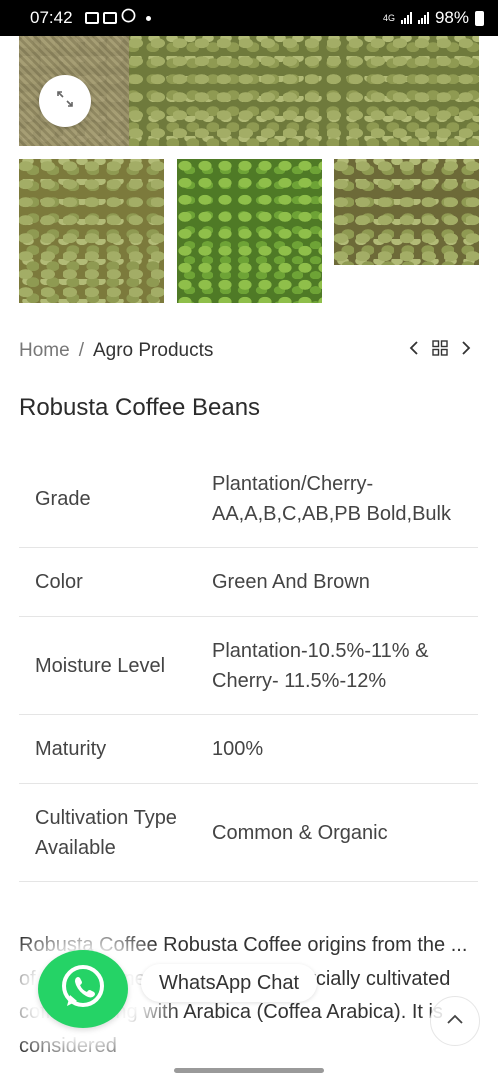  Describe the element at coordinates (466, 350) in the screenshot. I see `chevron-right-icon` at that location.